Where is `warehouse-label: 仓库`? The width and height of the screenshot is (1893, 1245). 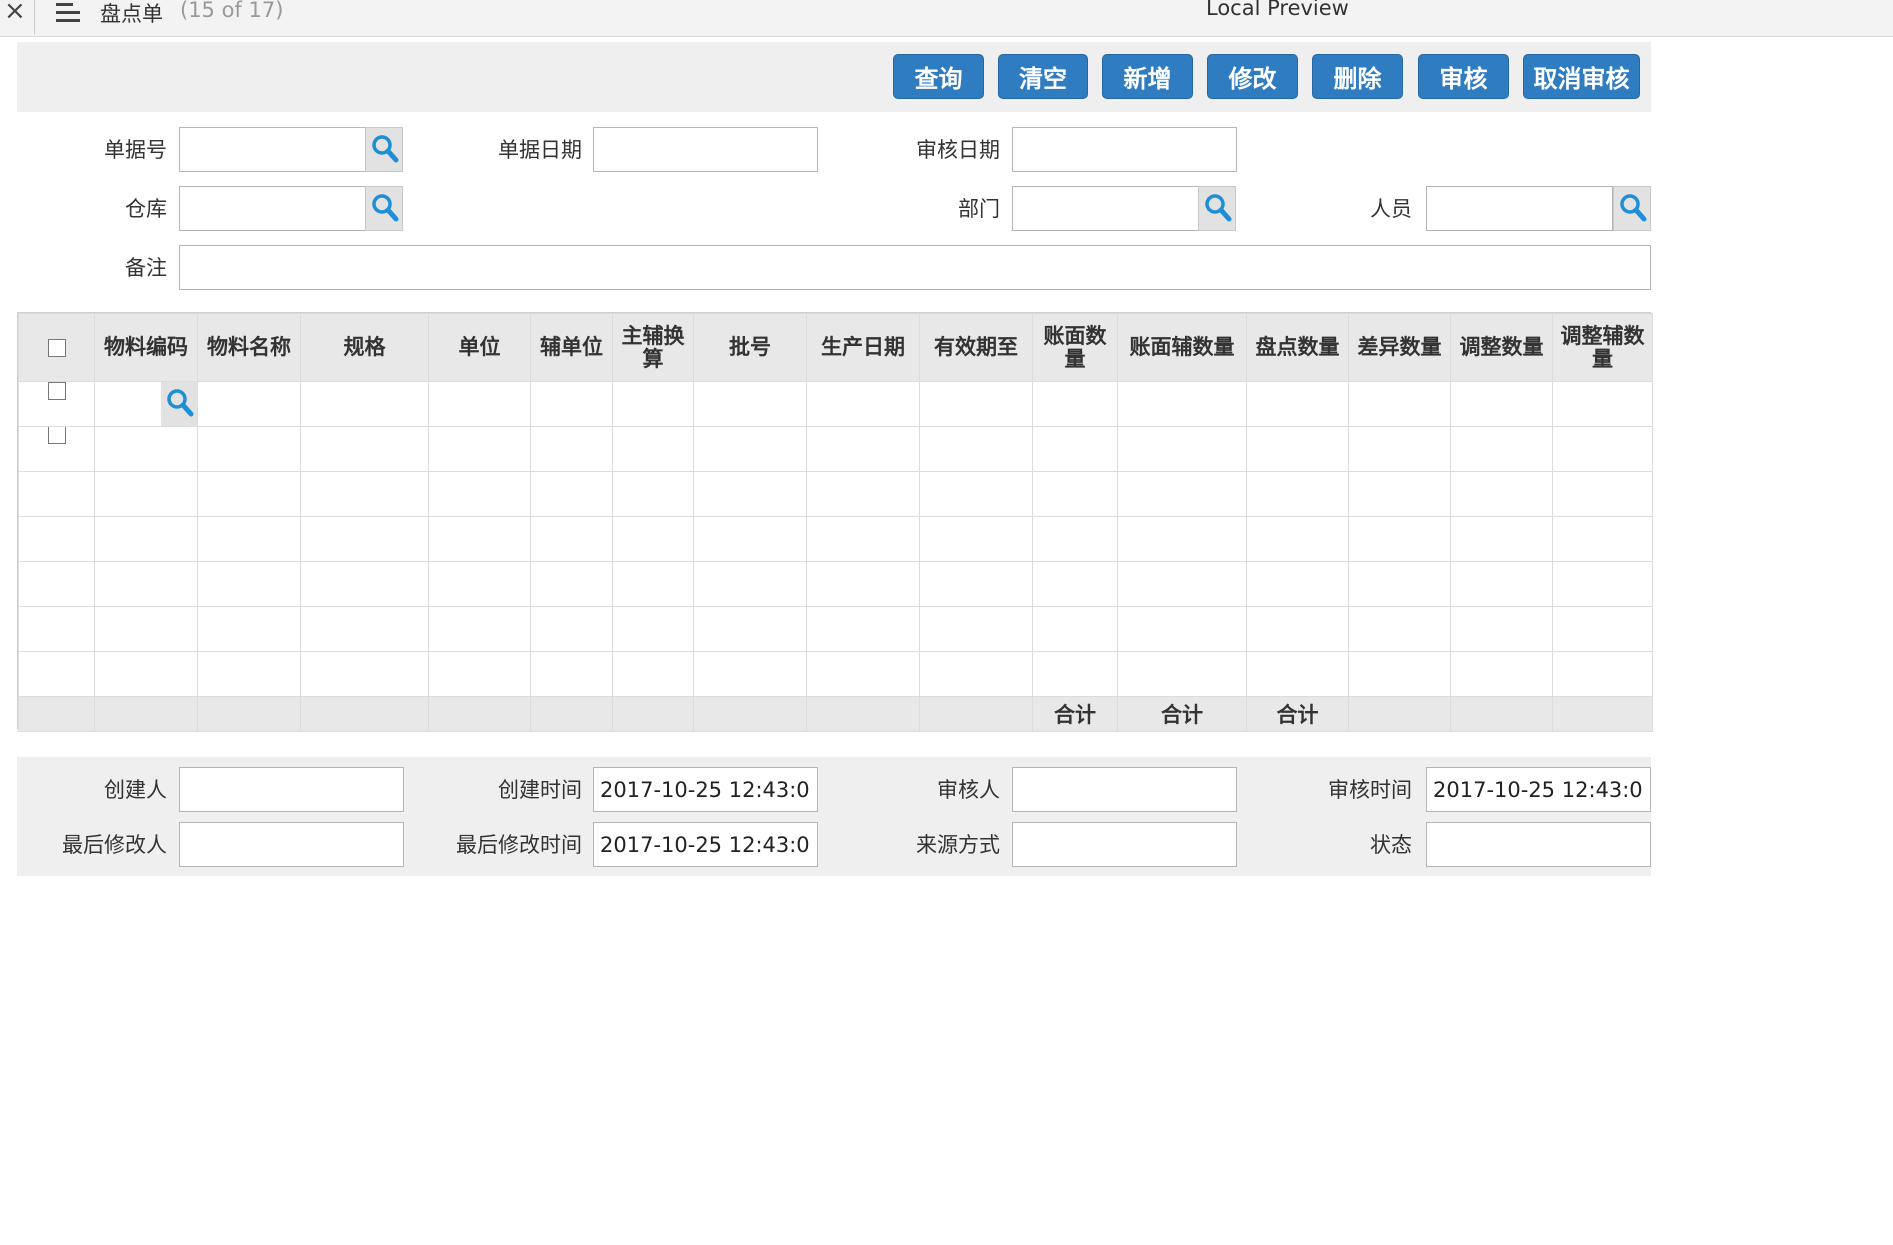
warehouse-label: 仓库 is located at coordinates (146, 209).